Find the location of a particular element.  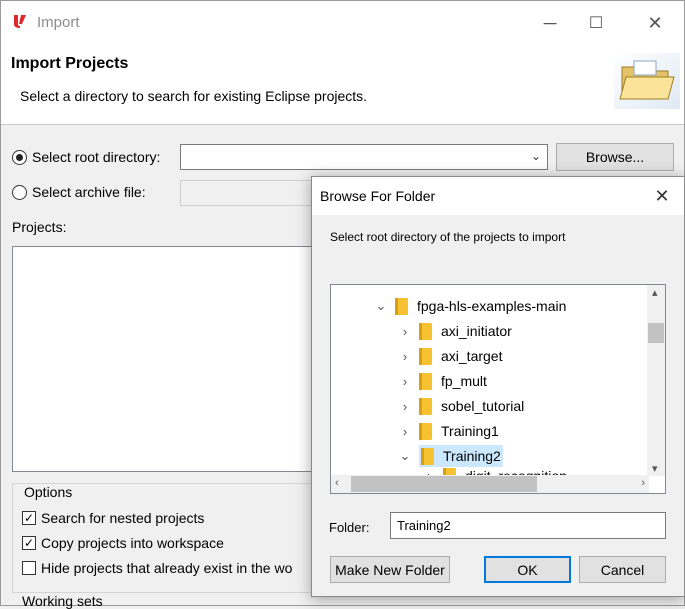

tree-node-label: fpga-hls-examples-main is located at coordinates (492, 306).